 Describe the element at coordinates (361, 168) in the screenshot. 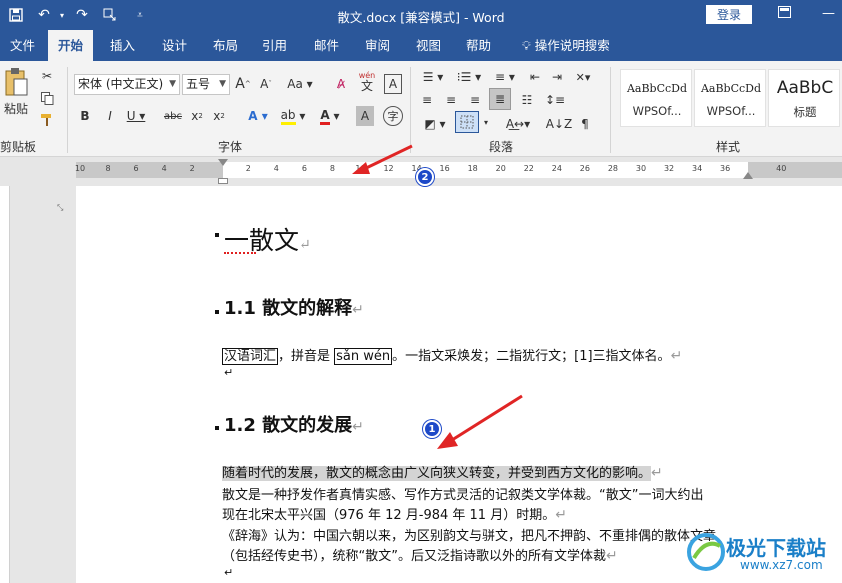

I see `arrow-2-head` at that location.